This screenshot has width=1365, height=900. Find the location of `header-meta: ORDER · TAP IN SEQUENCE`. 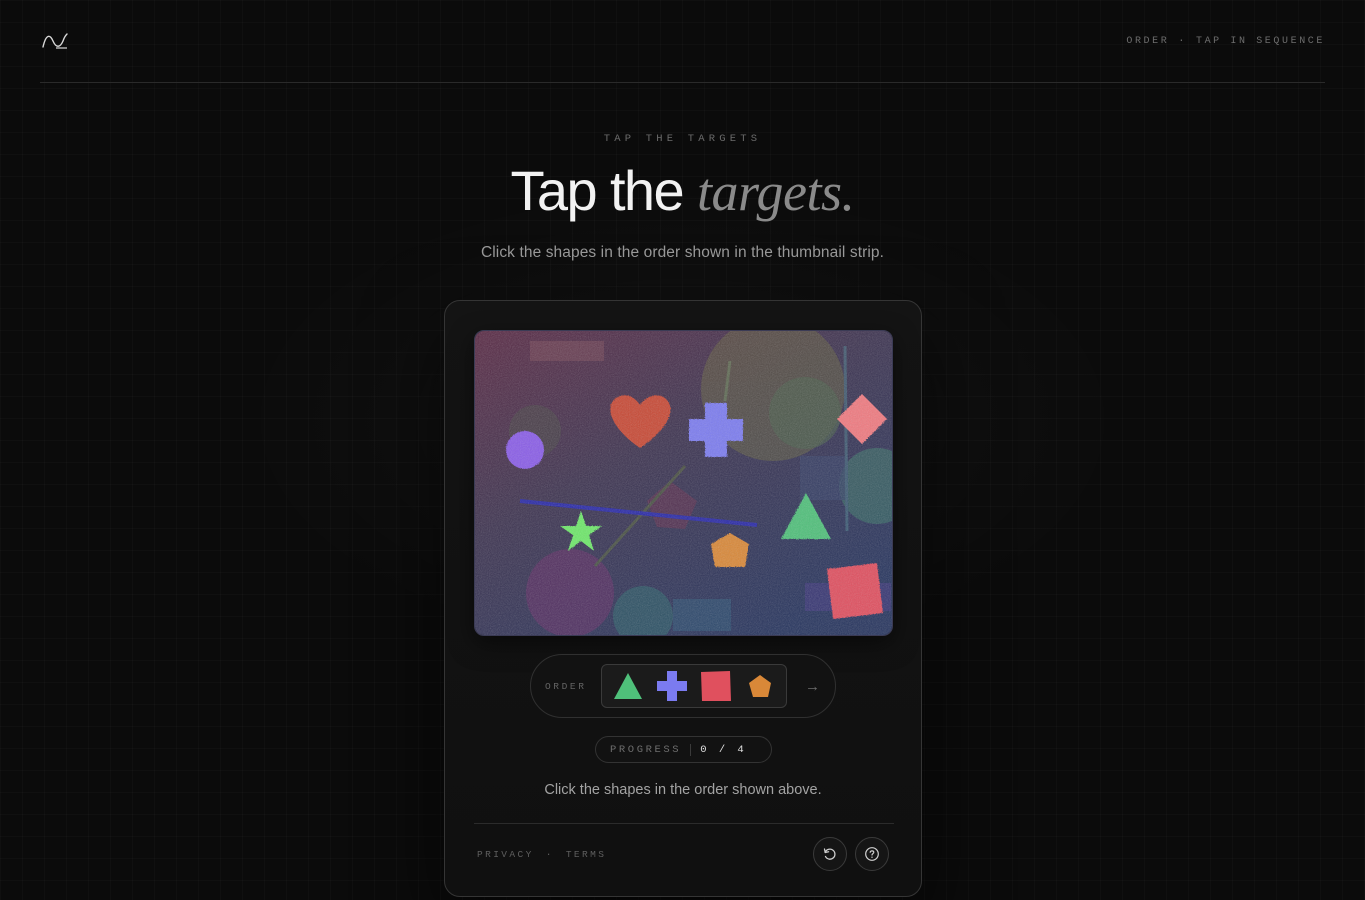

header-meta: ORDER · TAP IN SEQUENCE is located at coordinates (1225, 41).